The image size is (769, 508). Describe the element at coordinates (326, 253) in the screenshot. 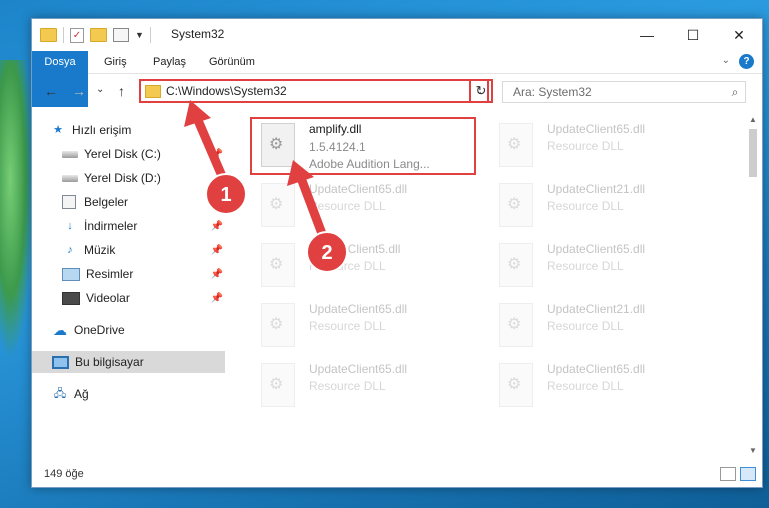

I see `annotation-marker-2: 2` at that location.